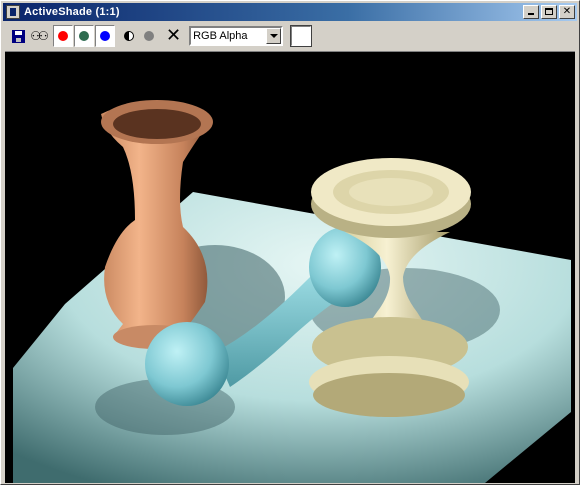 Image resolution: width=580 pixels, height=485 pixels. I want to click on close-icon: ✕, so click(567, 11).